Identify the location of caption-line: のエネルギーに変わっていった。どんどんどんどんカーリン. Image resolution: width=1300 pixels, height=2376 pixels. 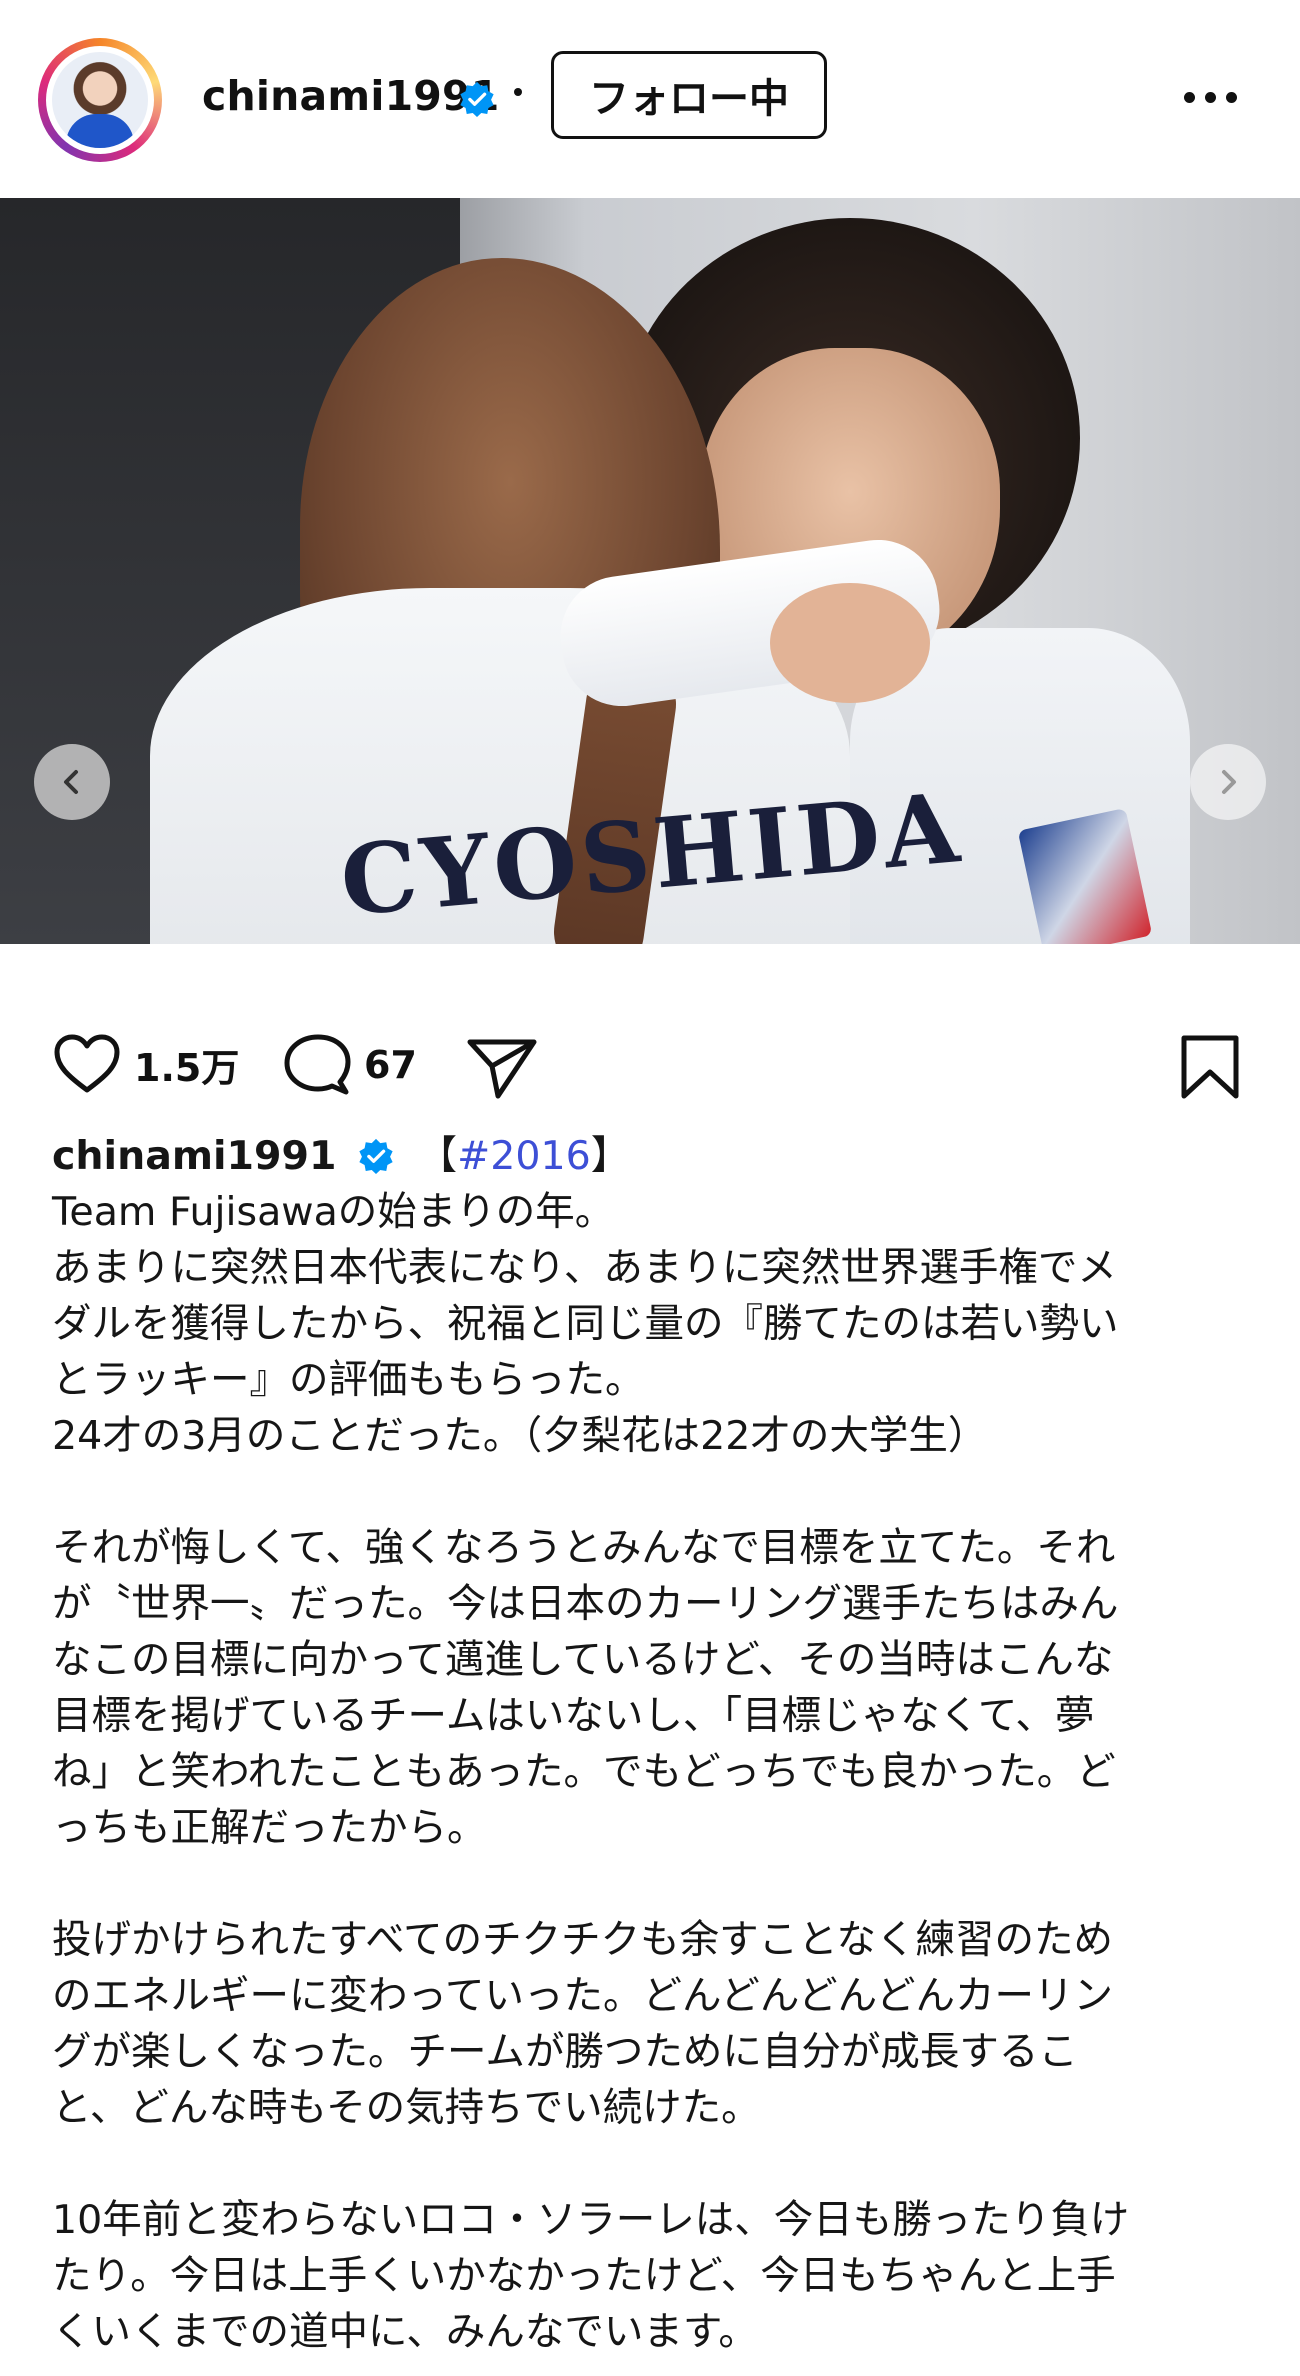
(582, 1996).